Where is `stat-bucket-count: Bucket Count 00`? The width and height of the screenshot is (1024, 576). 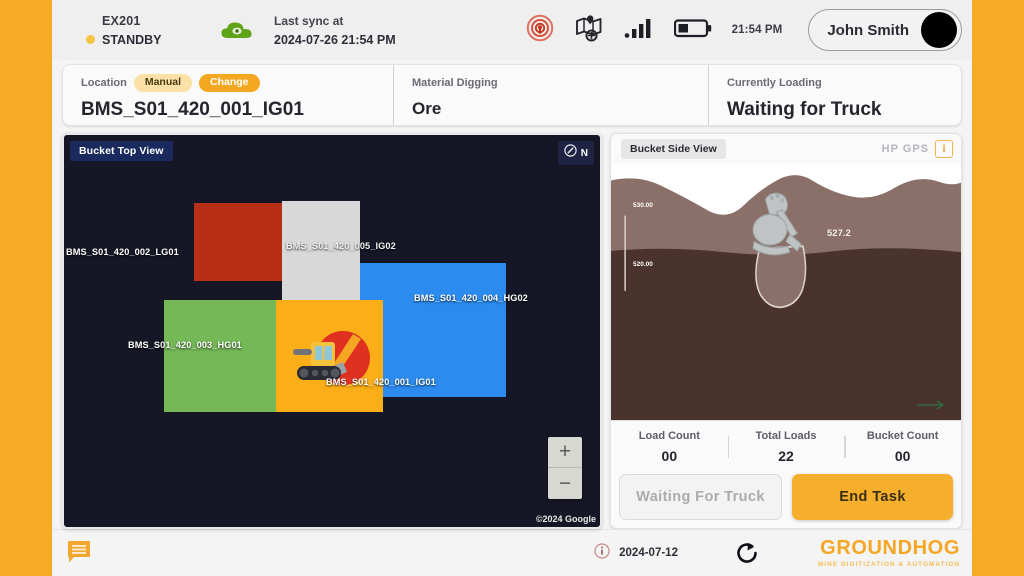
stat-bucket-count: Bucket Count 00 is located at coordinates (902, 447).